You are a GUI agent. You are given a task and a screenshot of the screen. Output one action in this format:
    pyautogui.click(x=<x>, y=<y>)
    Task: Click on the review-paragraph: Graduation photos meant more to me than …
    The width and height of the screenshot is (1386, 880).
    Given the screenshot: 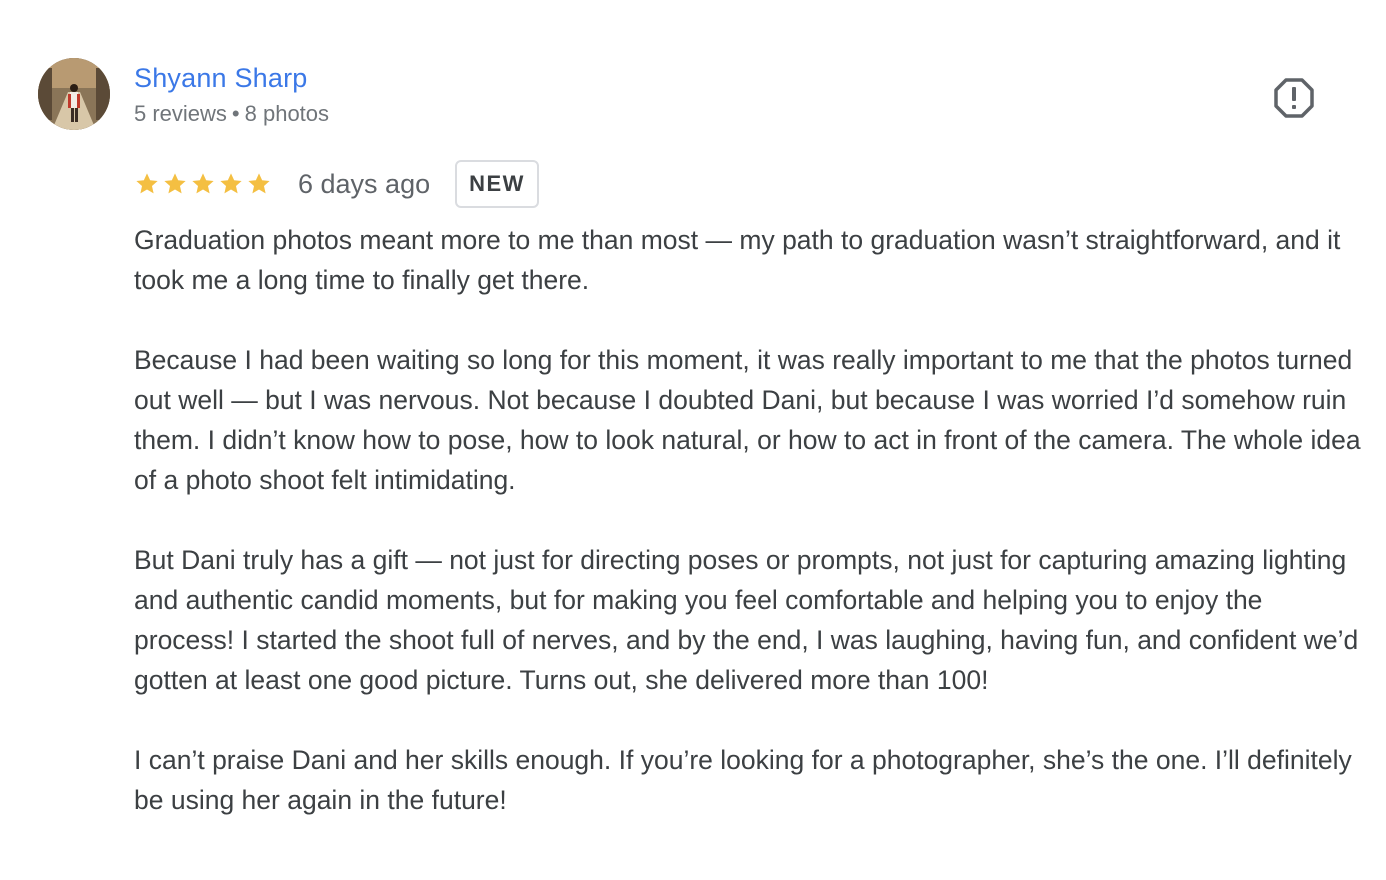 What is the action you would take?
    pyautogui.click(x=737, y=260)
    